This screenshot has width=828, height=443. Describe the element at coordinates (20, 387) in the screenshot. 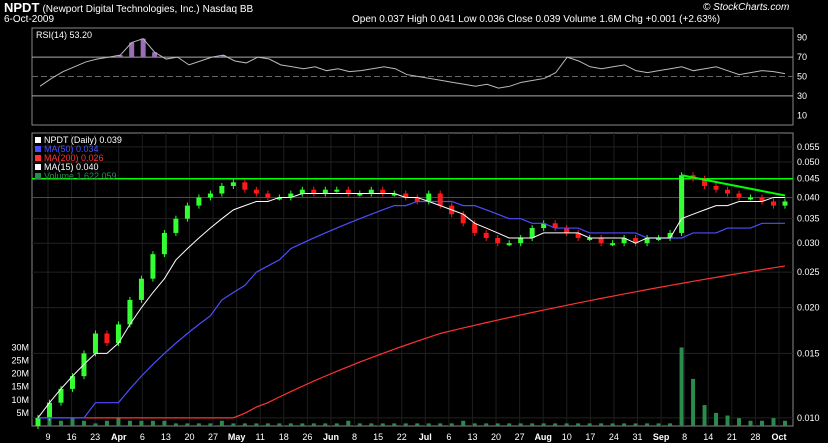

I see `volume-tick-label: 15M` at that location.